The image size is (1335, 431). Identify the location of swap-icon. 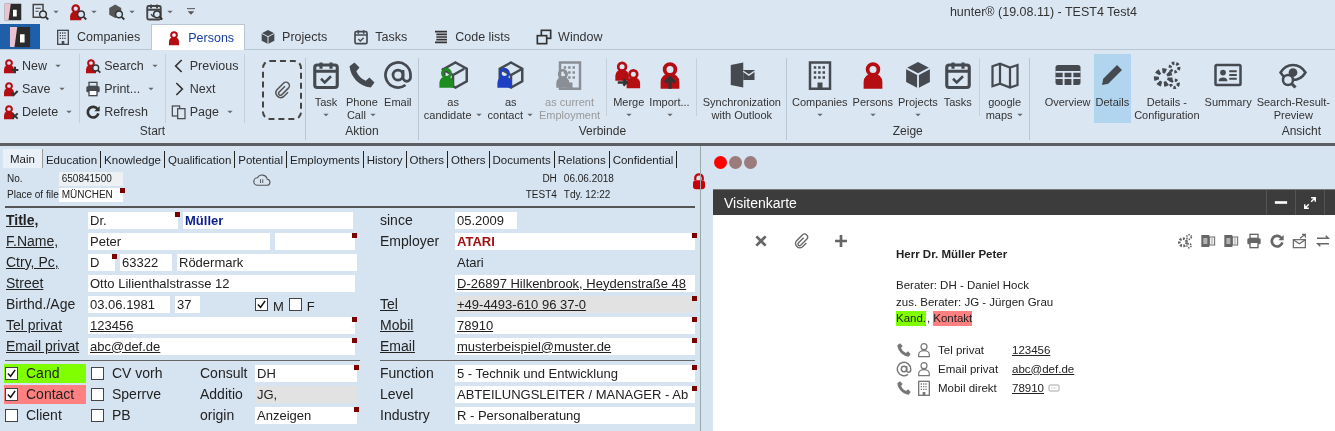
(1323, 241).